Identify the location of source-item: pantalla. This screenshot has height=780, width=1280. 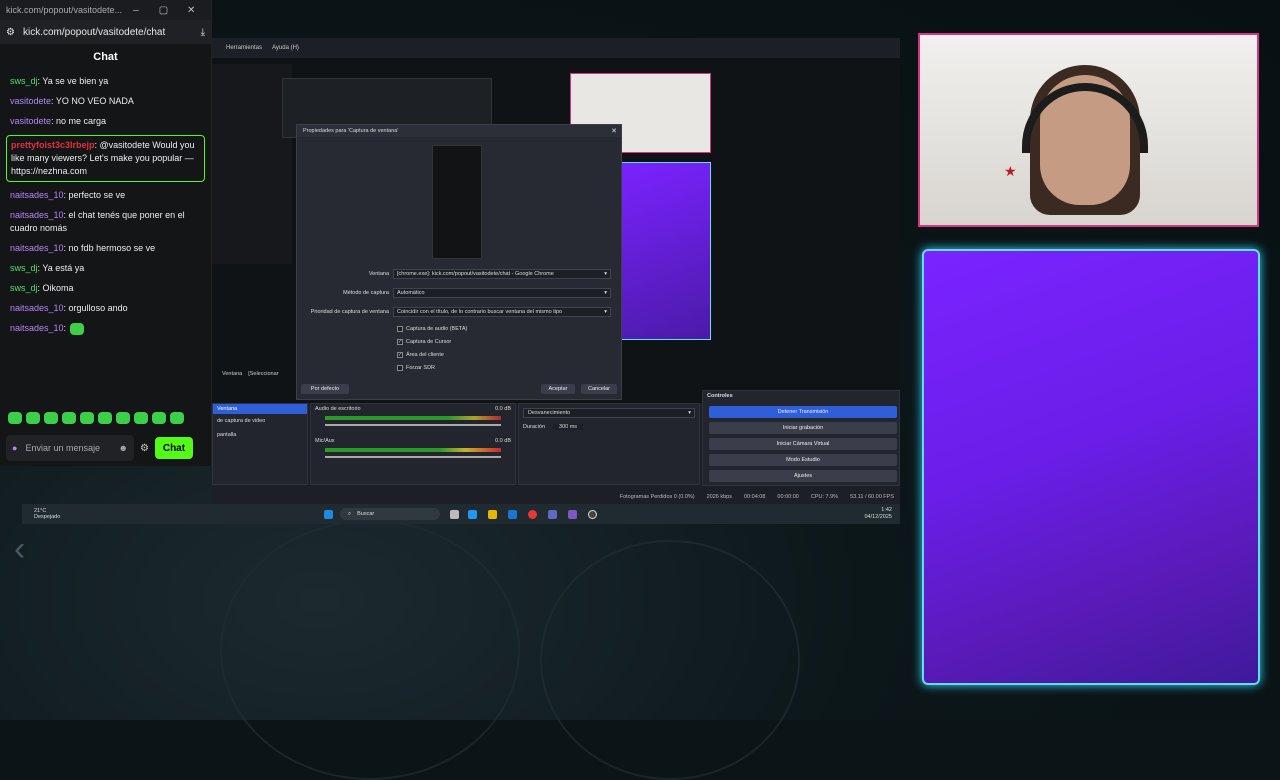
(260, 435).